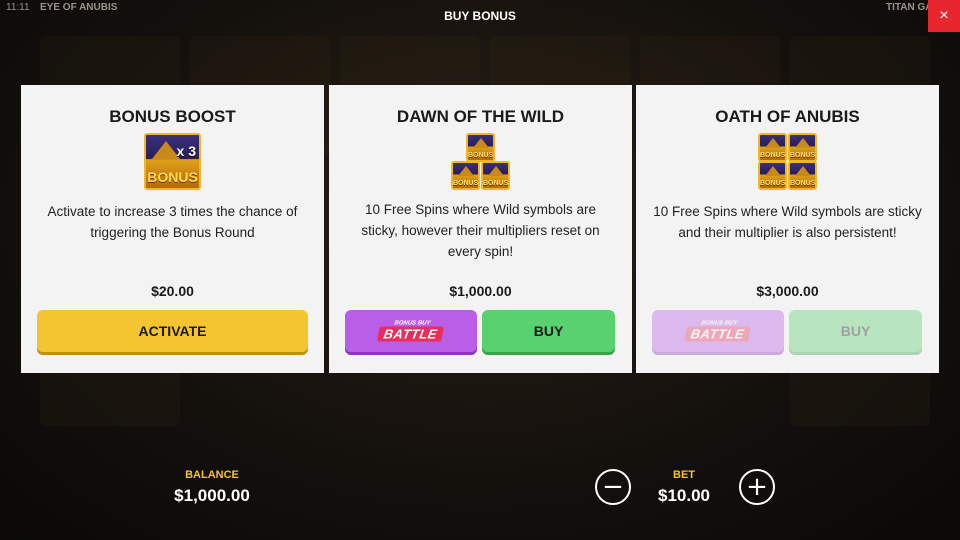 The width and height of the screenshot is (960, 540). I want to click on close-button: ×, so click(944, 16).